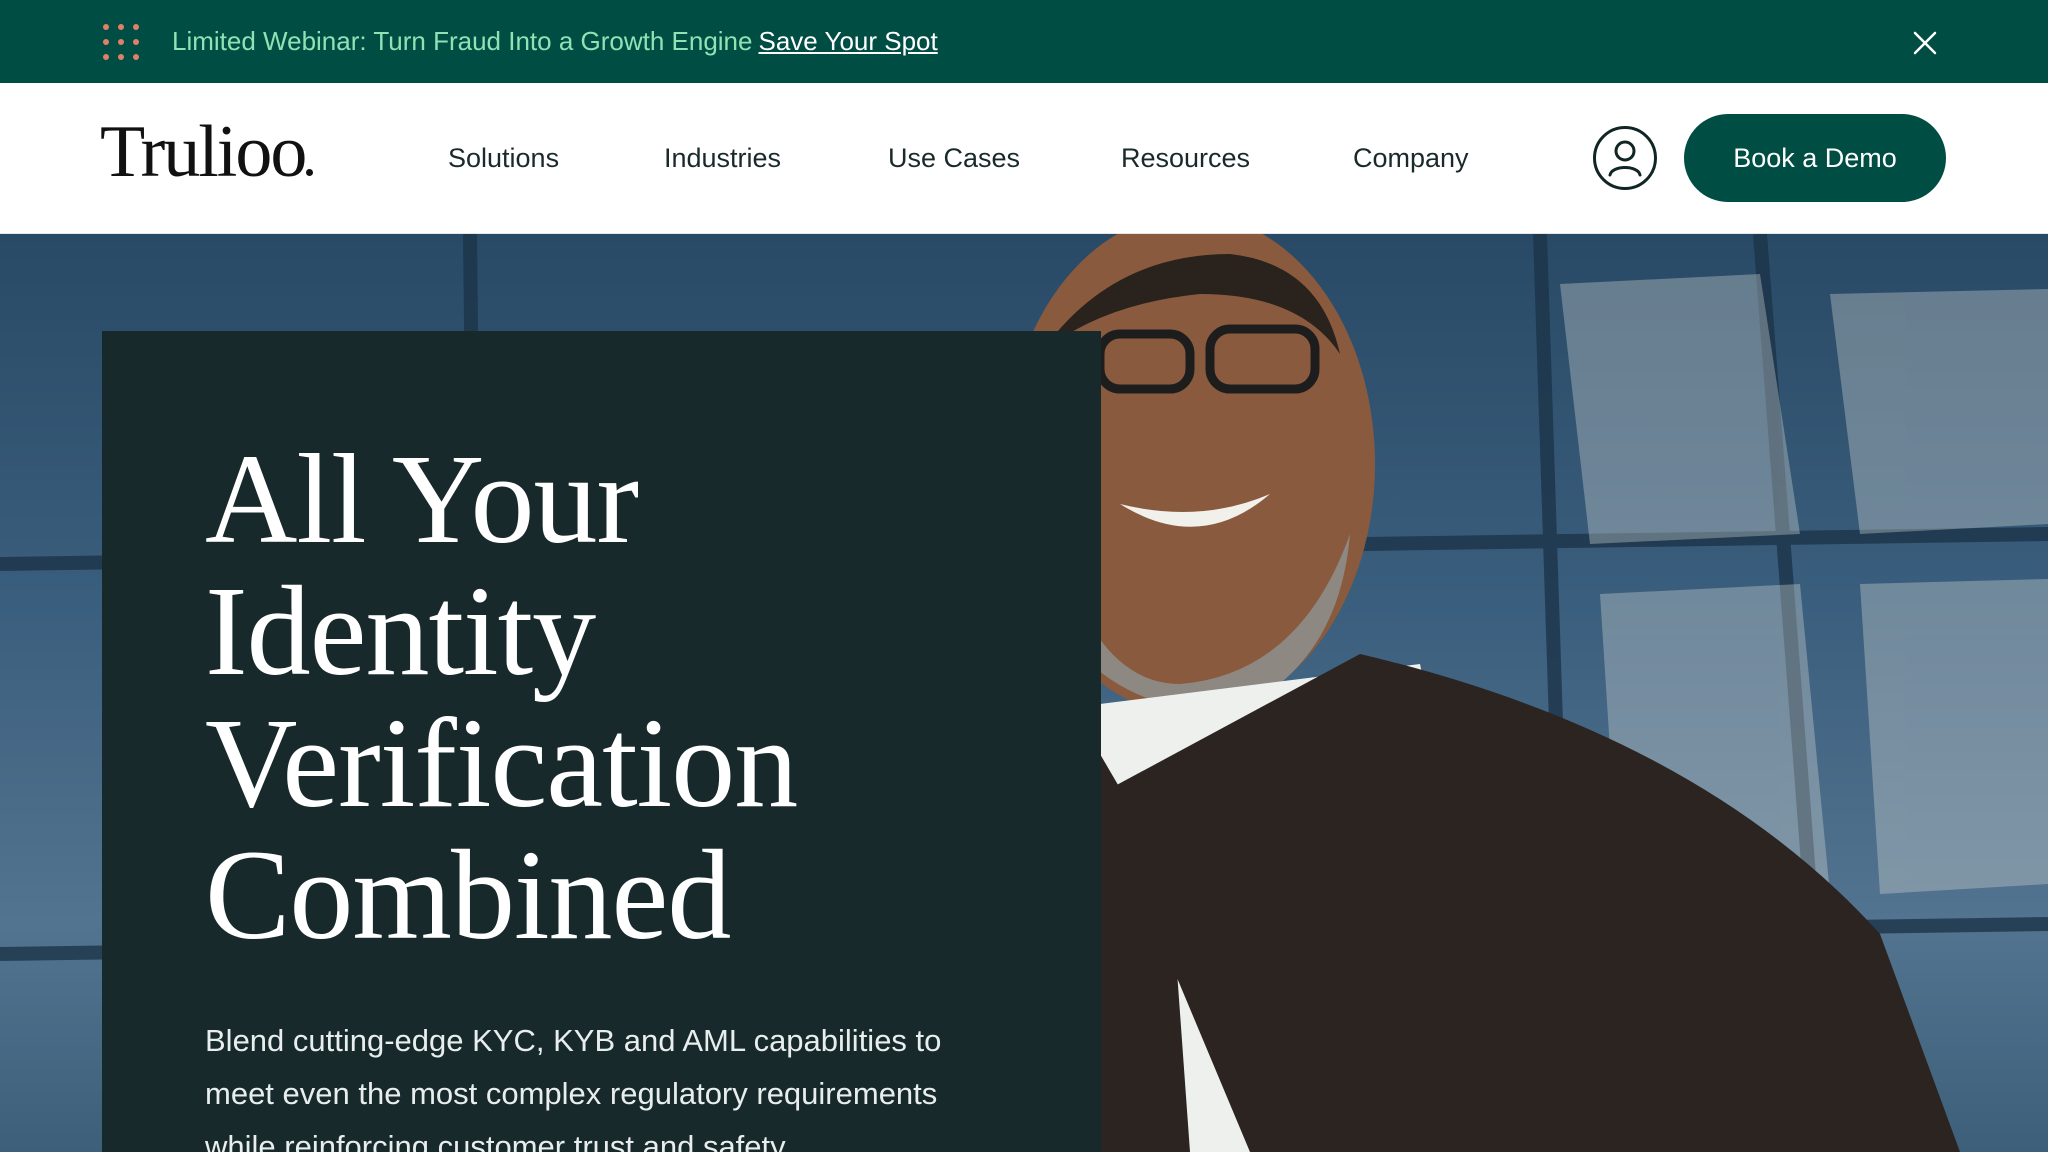  I want to click on book-demo-button: Book a Demo, so click(1815, 158).